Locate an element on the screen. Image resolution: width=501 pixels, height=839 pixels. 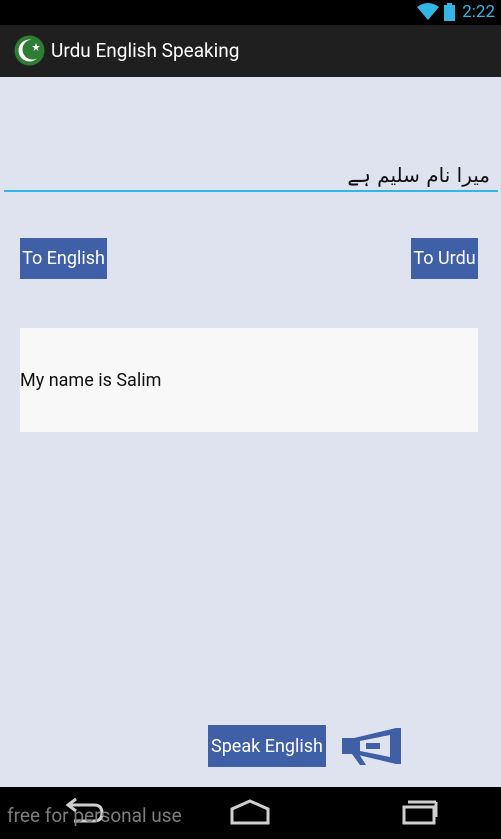
megaphone-icon is located at coordinates (375, 746).